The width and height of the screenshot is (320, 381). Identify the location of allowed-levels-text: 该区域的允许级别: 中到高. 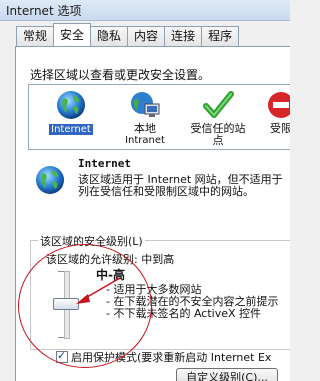
(110, 259).